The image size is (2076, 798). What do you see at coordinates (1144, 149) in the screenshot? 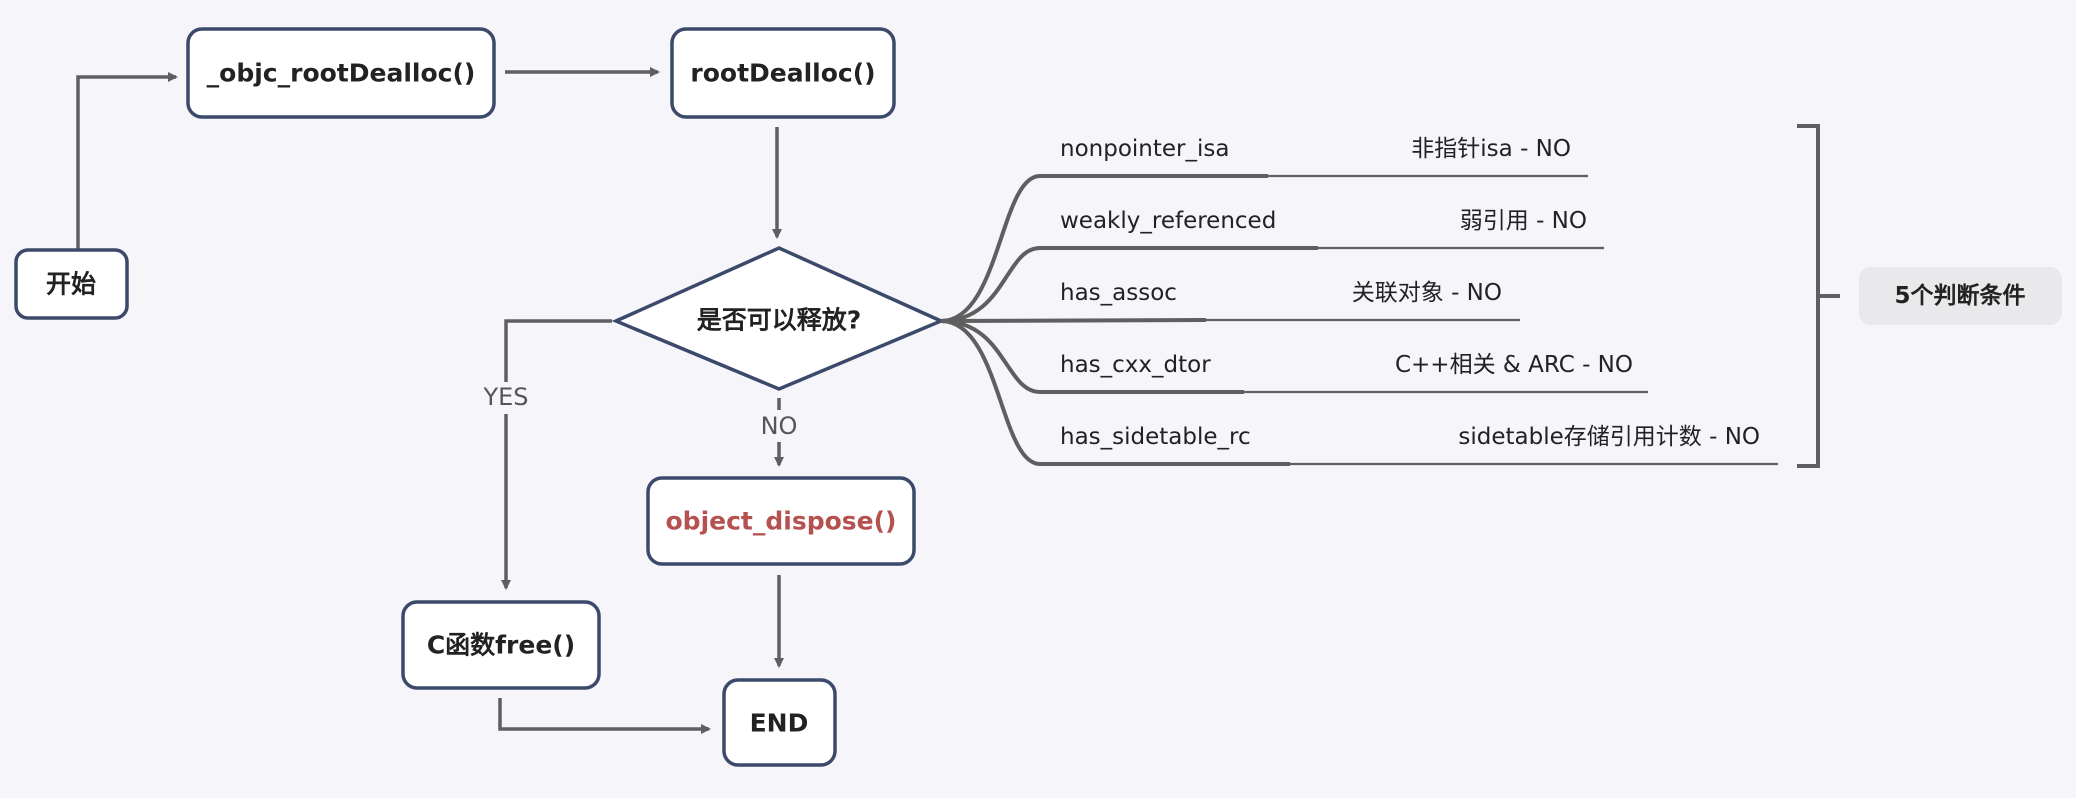
I see `condition-flag: nonpointer_isa` at bounding box center [1144, 149].